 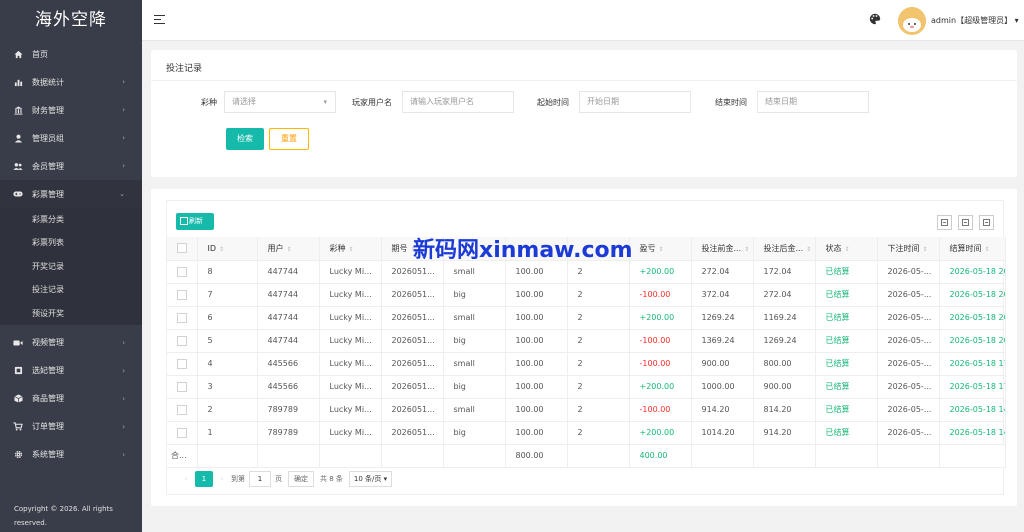 What do you see at coordinates (784, 387) in the screenshot?
I see `cell-after: 900.00` at bounding box center [784, 387].